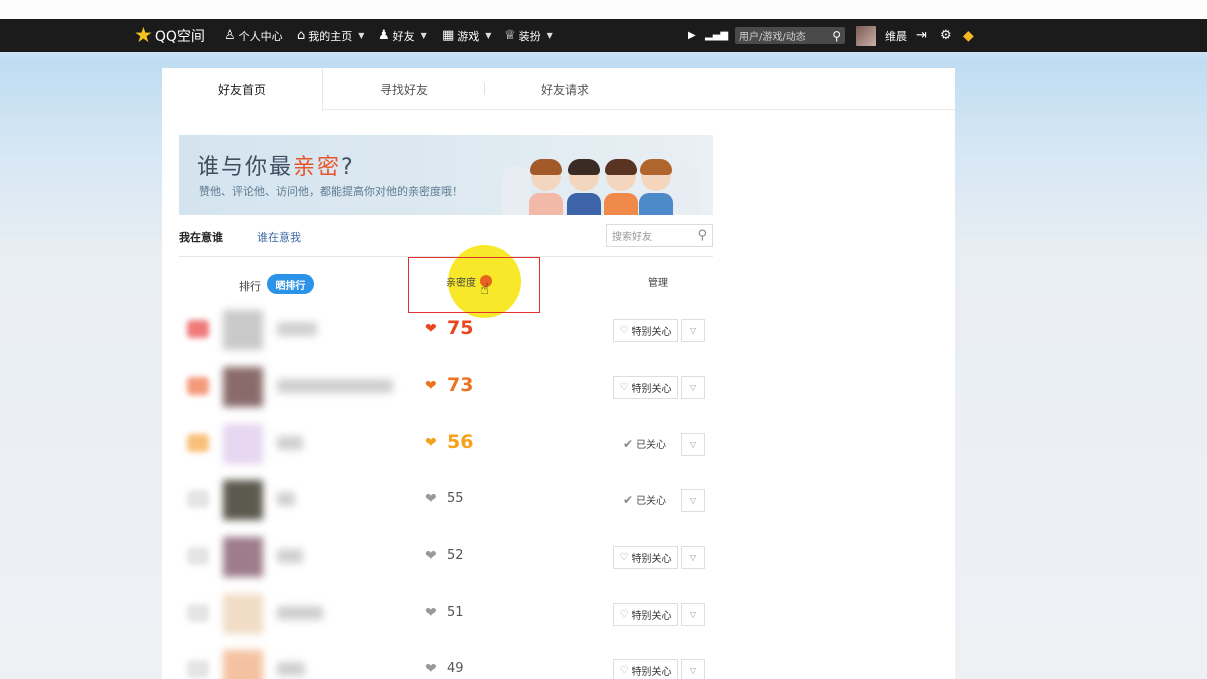  What do you see at coordinates (446, 387) in the screenshot?
I see `friend-row: ❤ 73 ♡ 特别关心 ▽` at bounding box center [446, 387].